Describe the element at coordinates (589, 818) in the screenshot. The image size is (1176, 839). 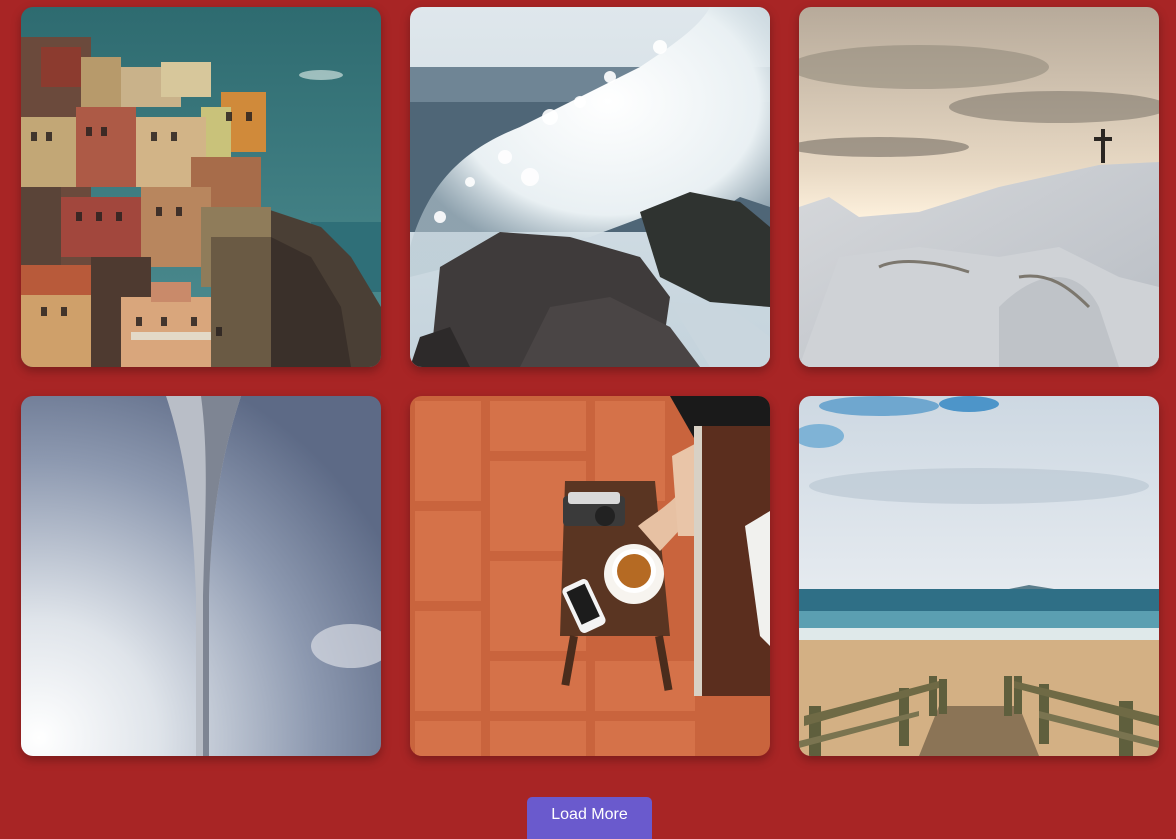
I see `load-more-button: Load More` at that location.